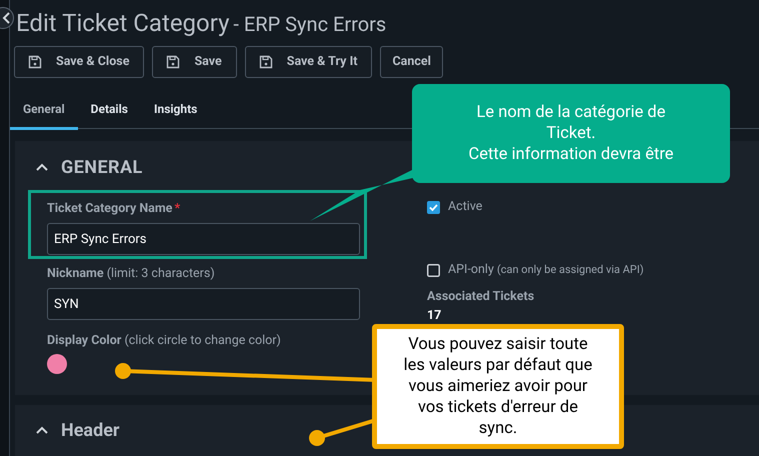  What do you see at coordinates (481, 297) in the screenshot?
I see `field-label: Associated Tickets` at bounding box center [481, 297].